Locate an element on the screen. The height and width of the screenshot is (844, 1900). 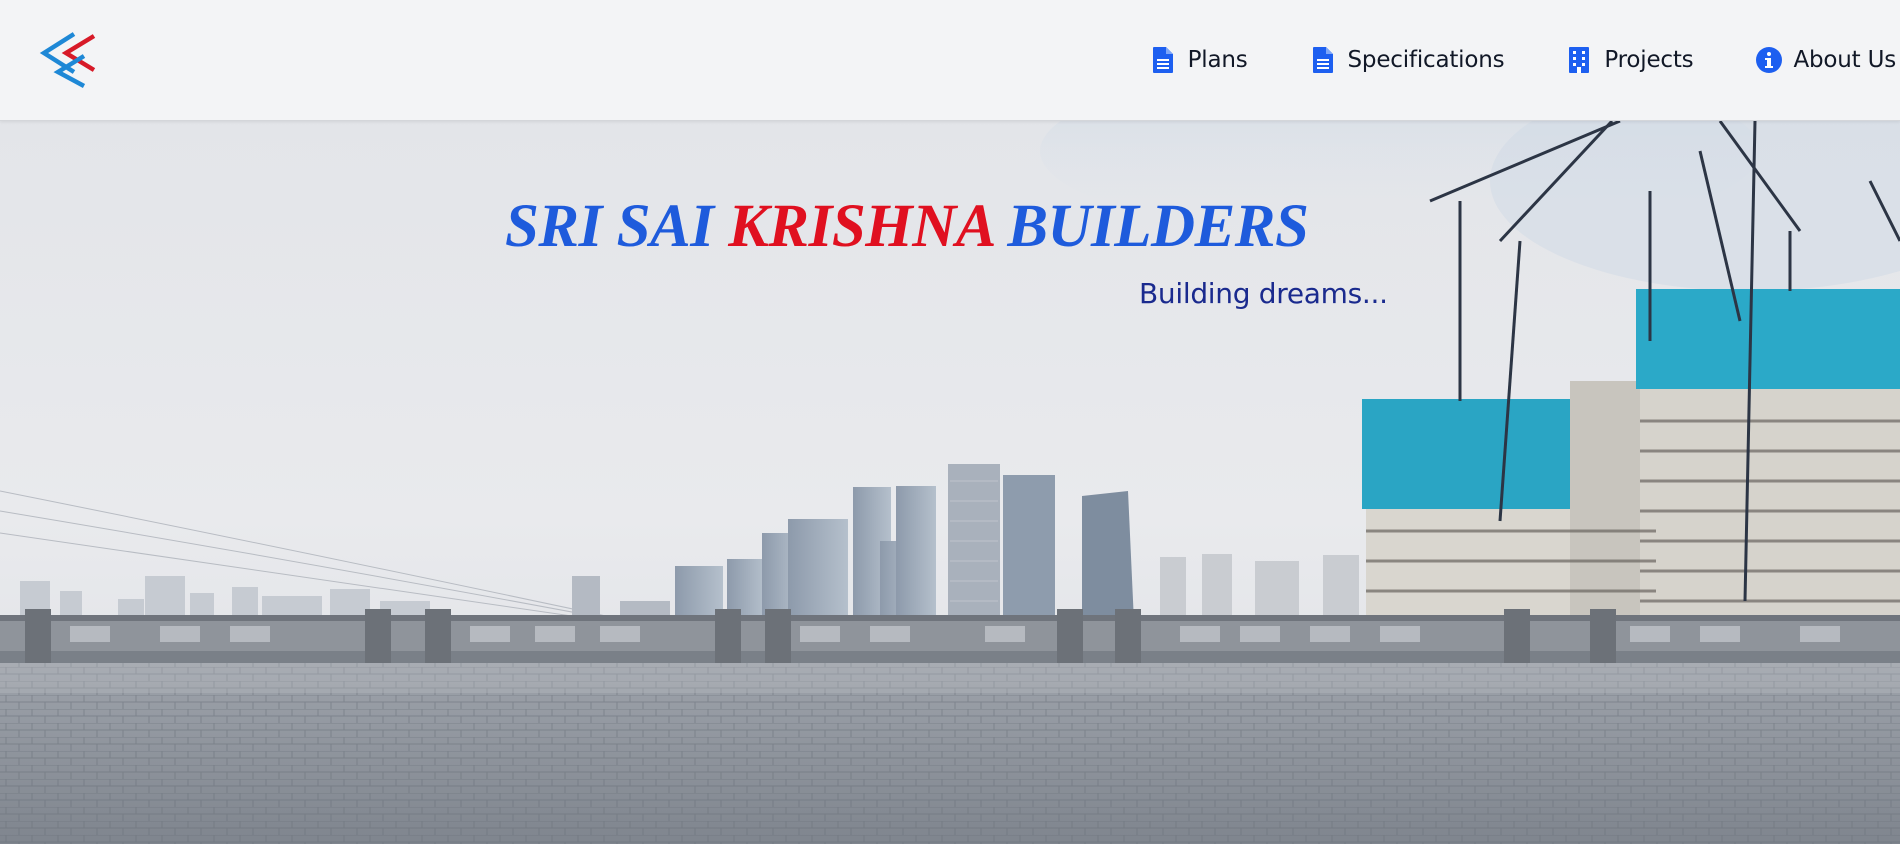
hero-title-part2: KRISHNA is located at coordinates (860, 226).